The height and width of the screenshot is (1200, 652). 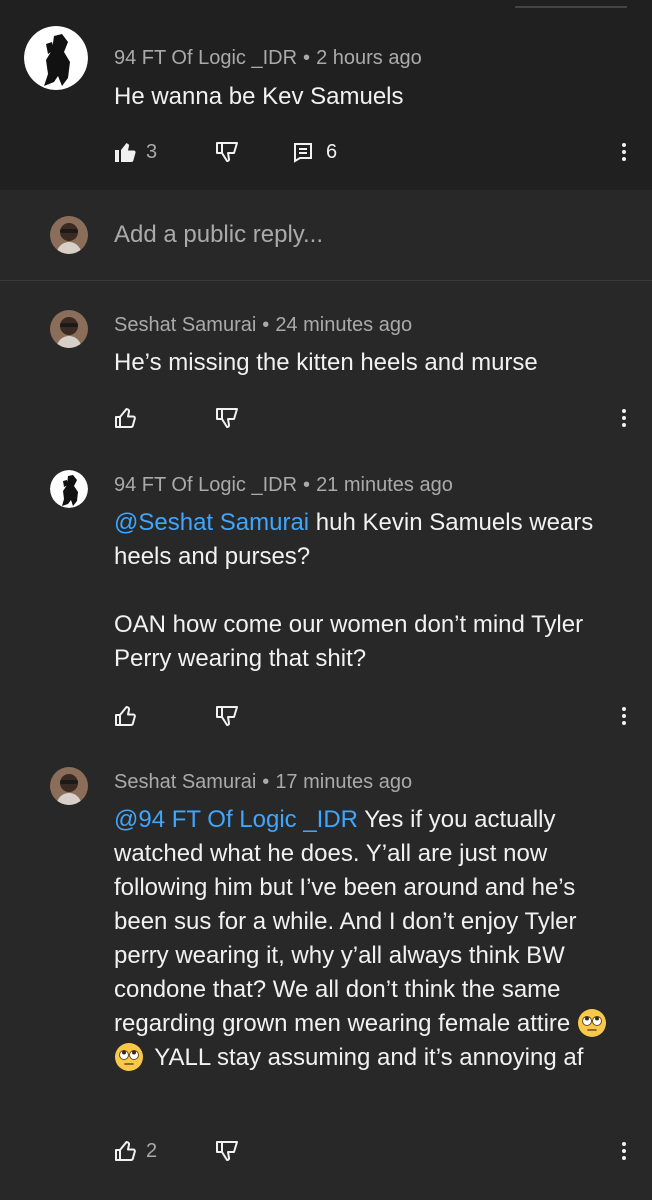 I want to click on comment-meta: Seshat Samurai • 24 minutes ago, so click(x=263, y=325).